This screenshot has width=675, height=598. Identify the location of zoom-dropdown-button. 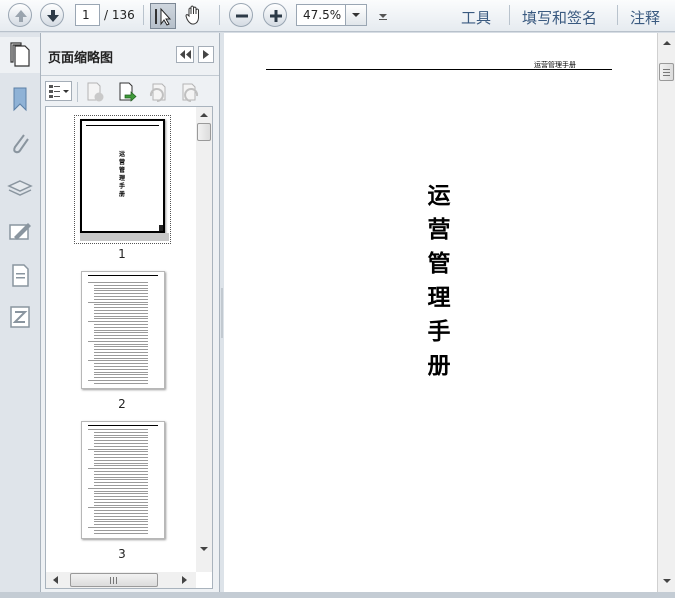
(356, 15).